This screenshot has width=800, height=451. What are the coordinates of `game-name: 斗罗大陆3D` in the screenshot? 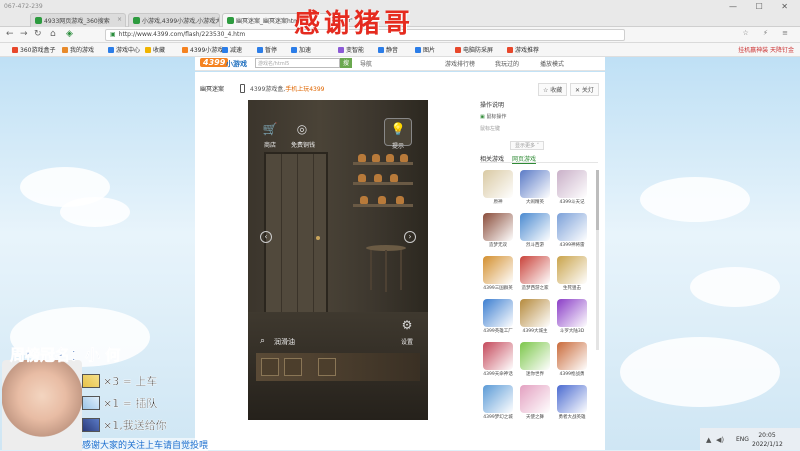 It's located at (572, 331).